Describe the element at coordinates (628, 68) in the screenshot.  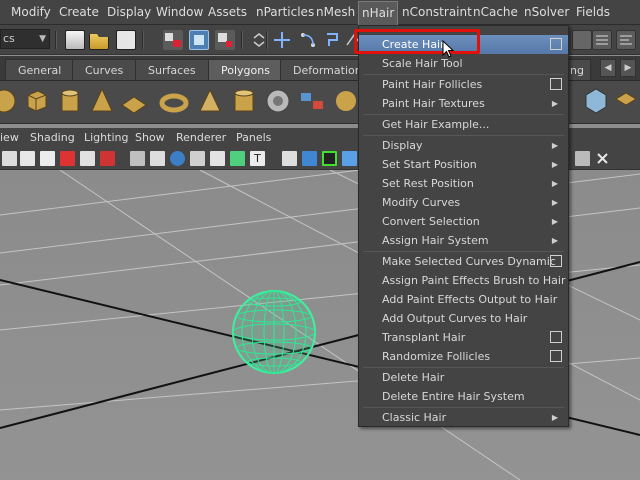
I see `shelf-scroll-right-icon: ▶` at that location.